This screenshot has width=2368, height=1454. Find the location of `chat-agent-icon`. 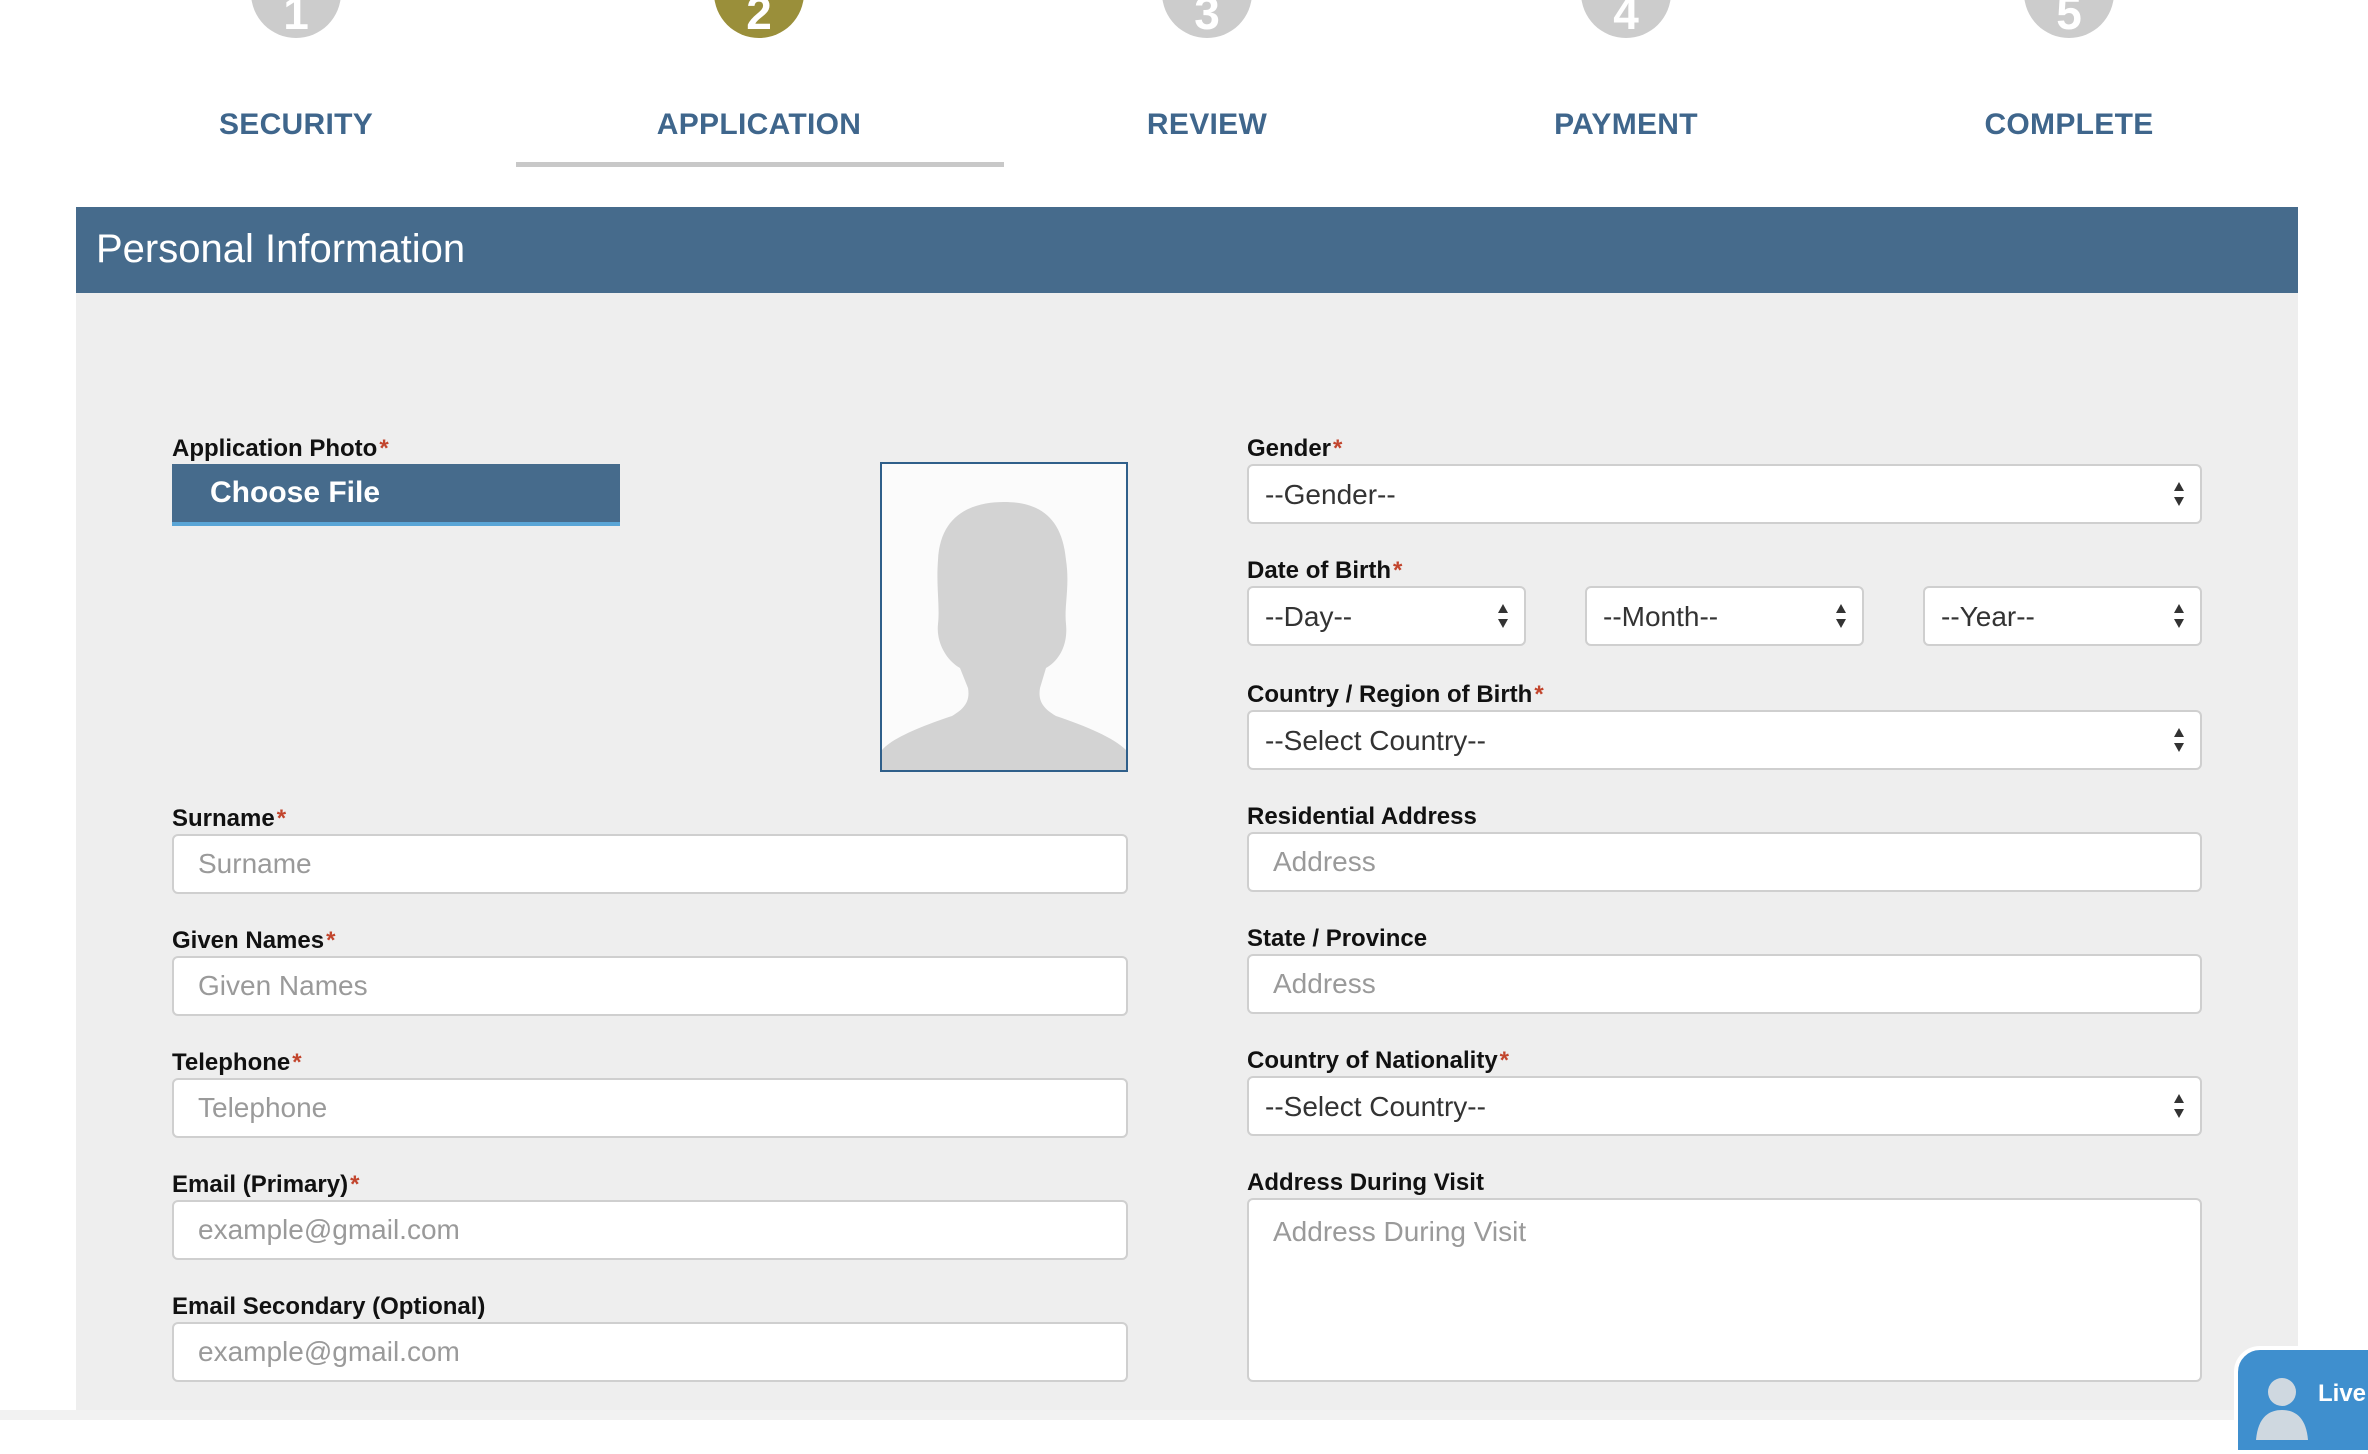

chat-agent-icon is located at coordinates (2282, 1409).